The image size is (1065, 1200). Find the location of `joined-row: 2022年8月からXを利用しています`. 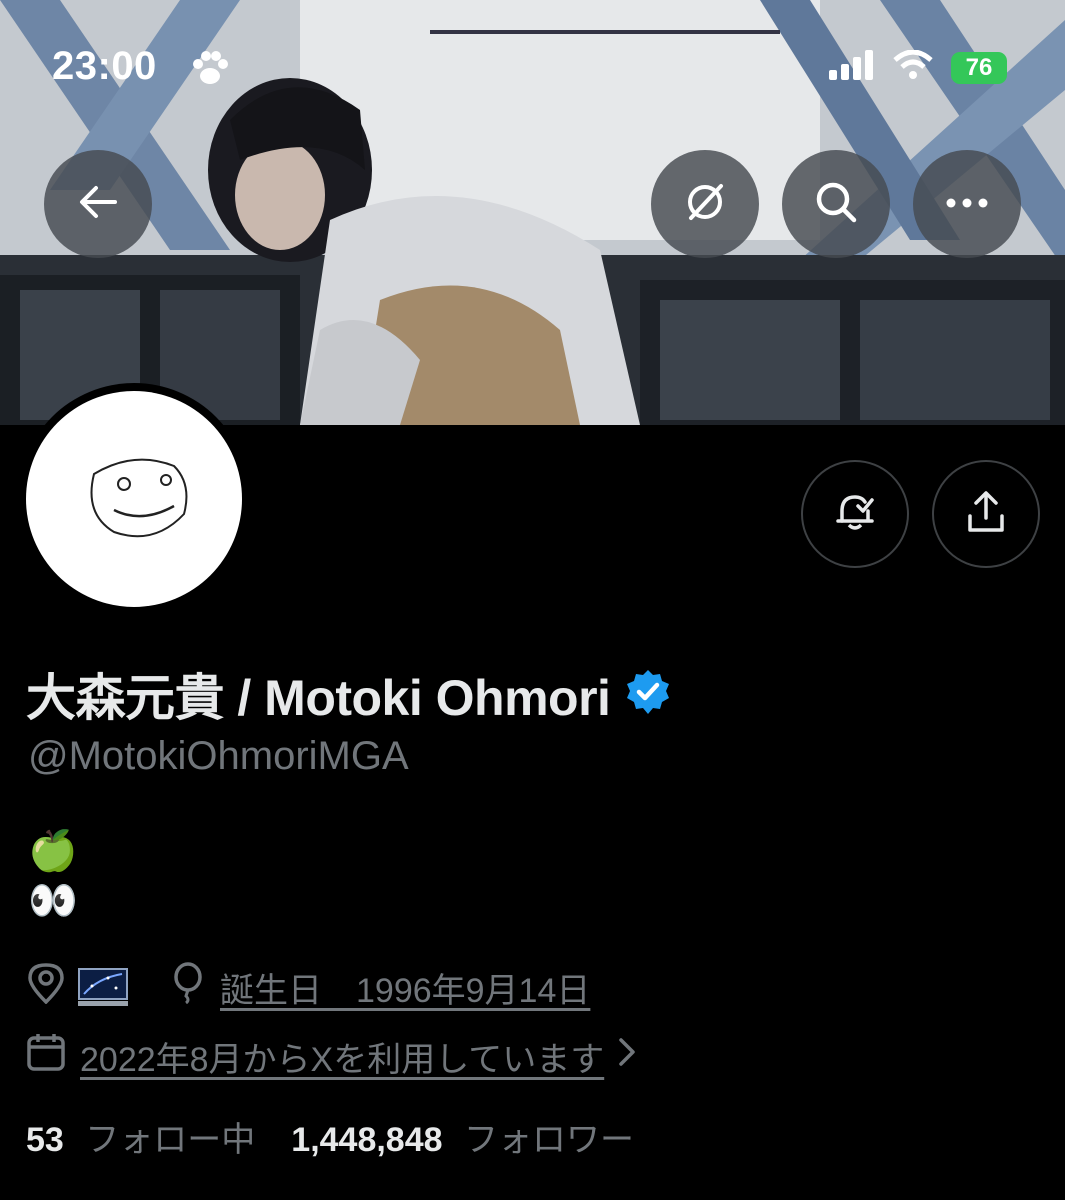

joined-row: 2022年8月からXを利用しています is located at coordinates (331, 1056).